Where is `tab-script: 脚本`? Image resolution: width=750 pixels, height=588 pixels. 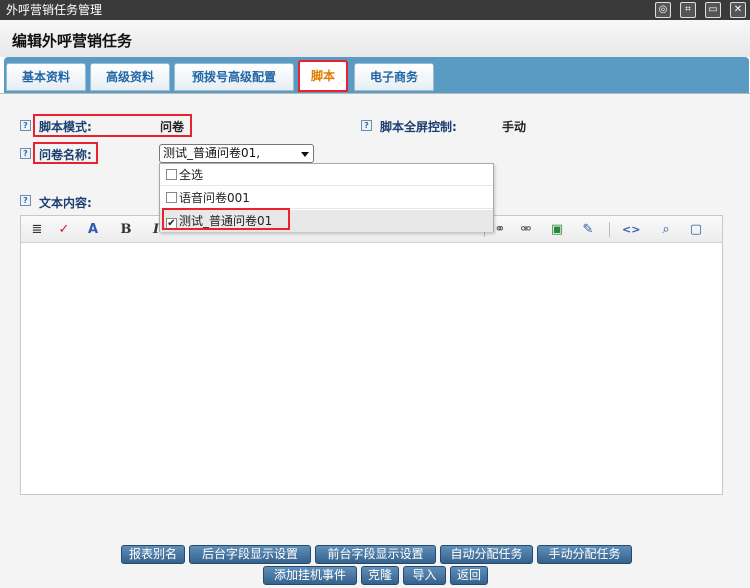 tab-script: 脚本 is located at coordinates (323, 76).